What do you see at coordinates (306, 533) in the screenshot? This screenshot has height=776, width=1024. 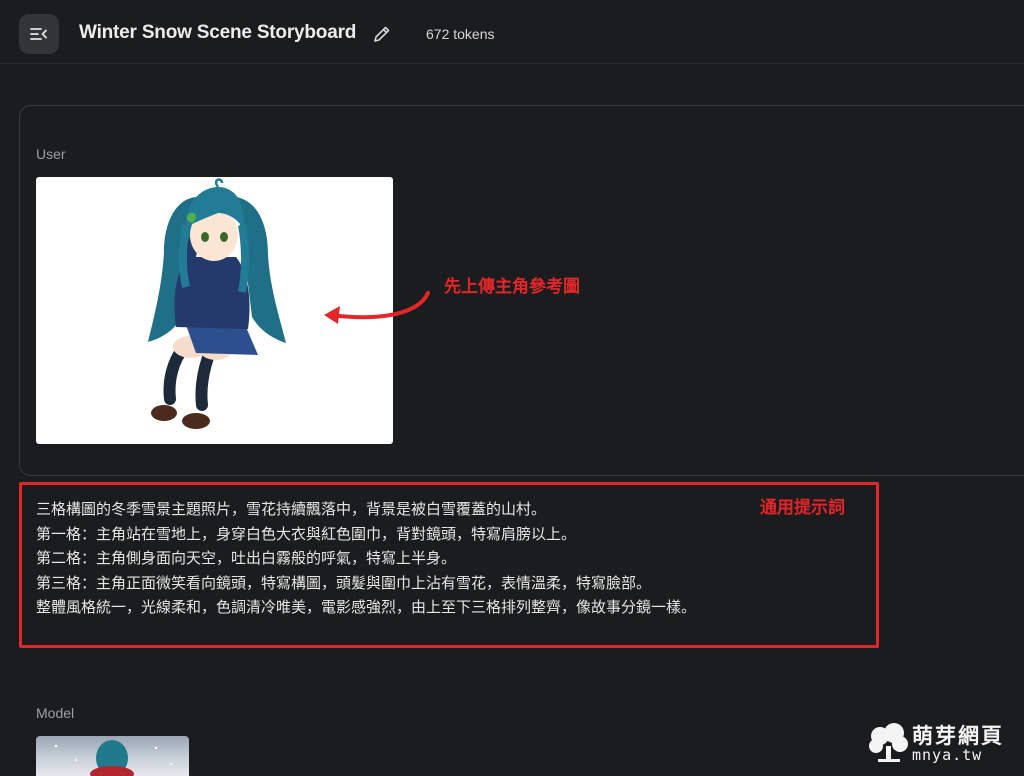 I see `prompt-line: 第一格：主角站在雪地上，身穿白色大衣與紅色圍巾，背對鏡頭，特寫肩膀以上。` at bounding box center [306, 533].